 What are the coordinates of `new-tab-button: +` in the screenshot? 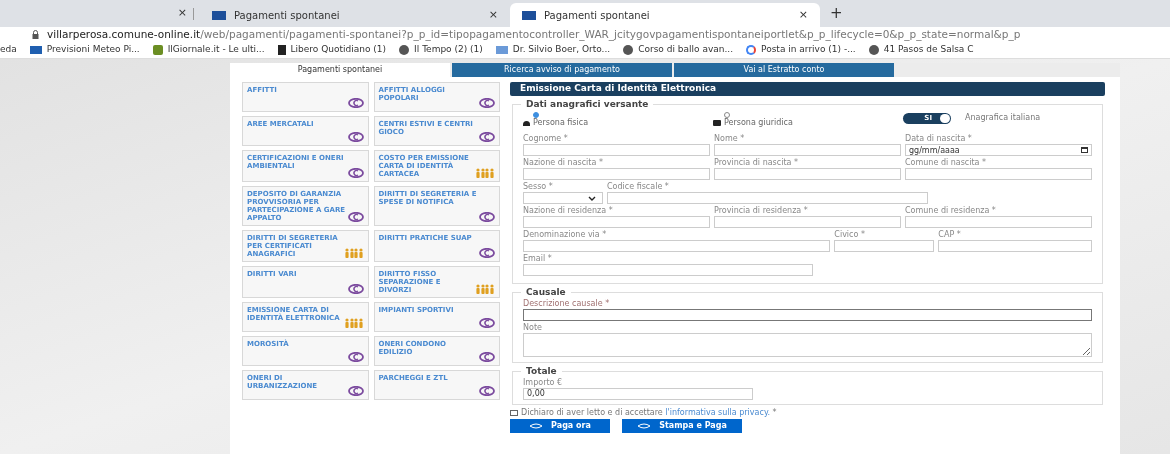 It's located at (836, 12).